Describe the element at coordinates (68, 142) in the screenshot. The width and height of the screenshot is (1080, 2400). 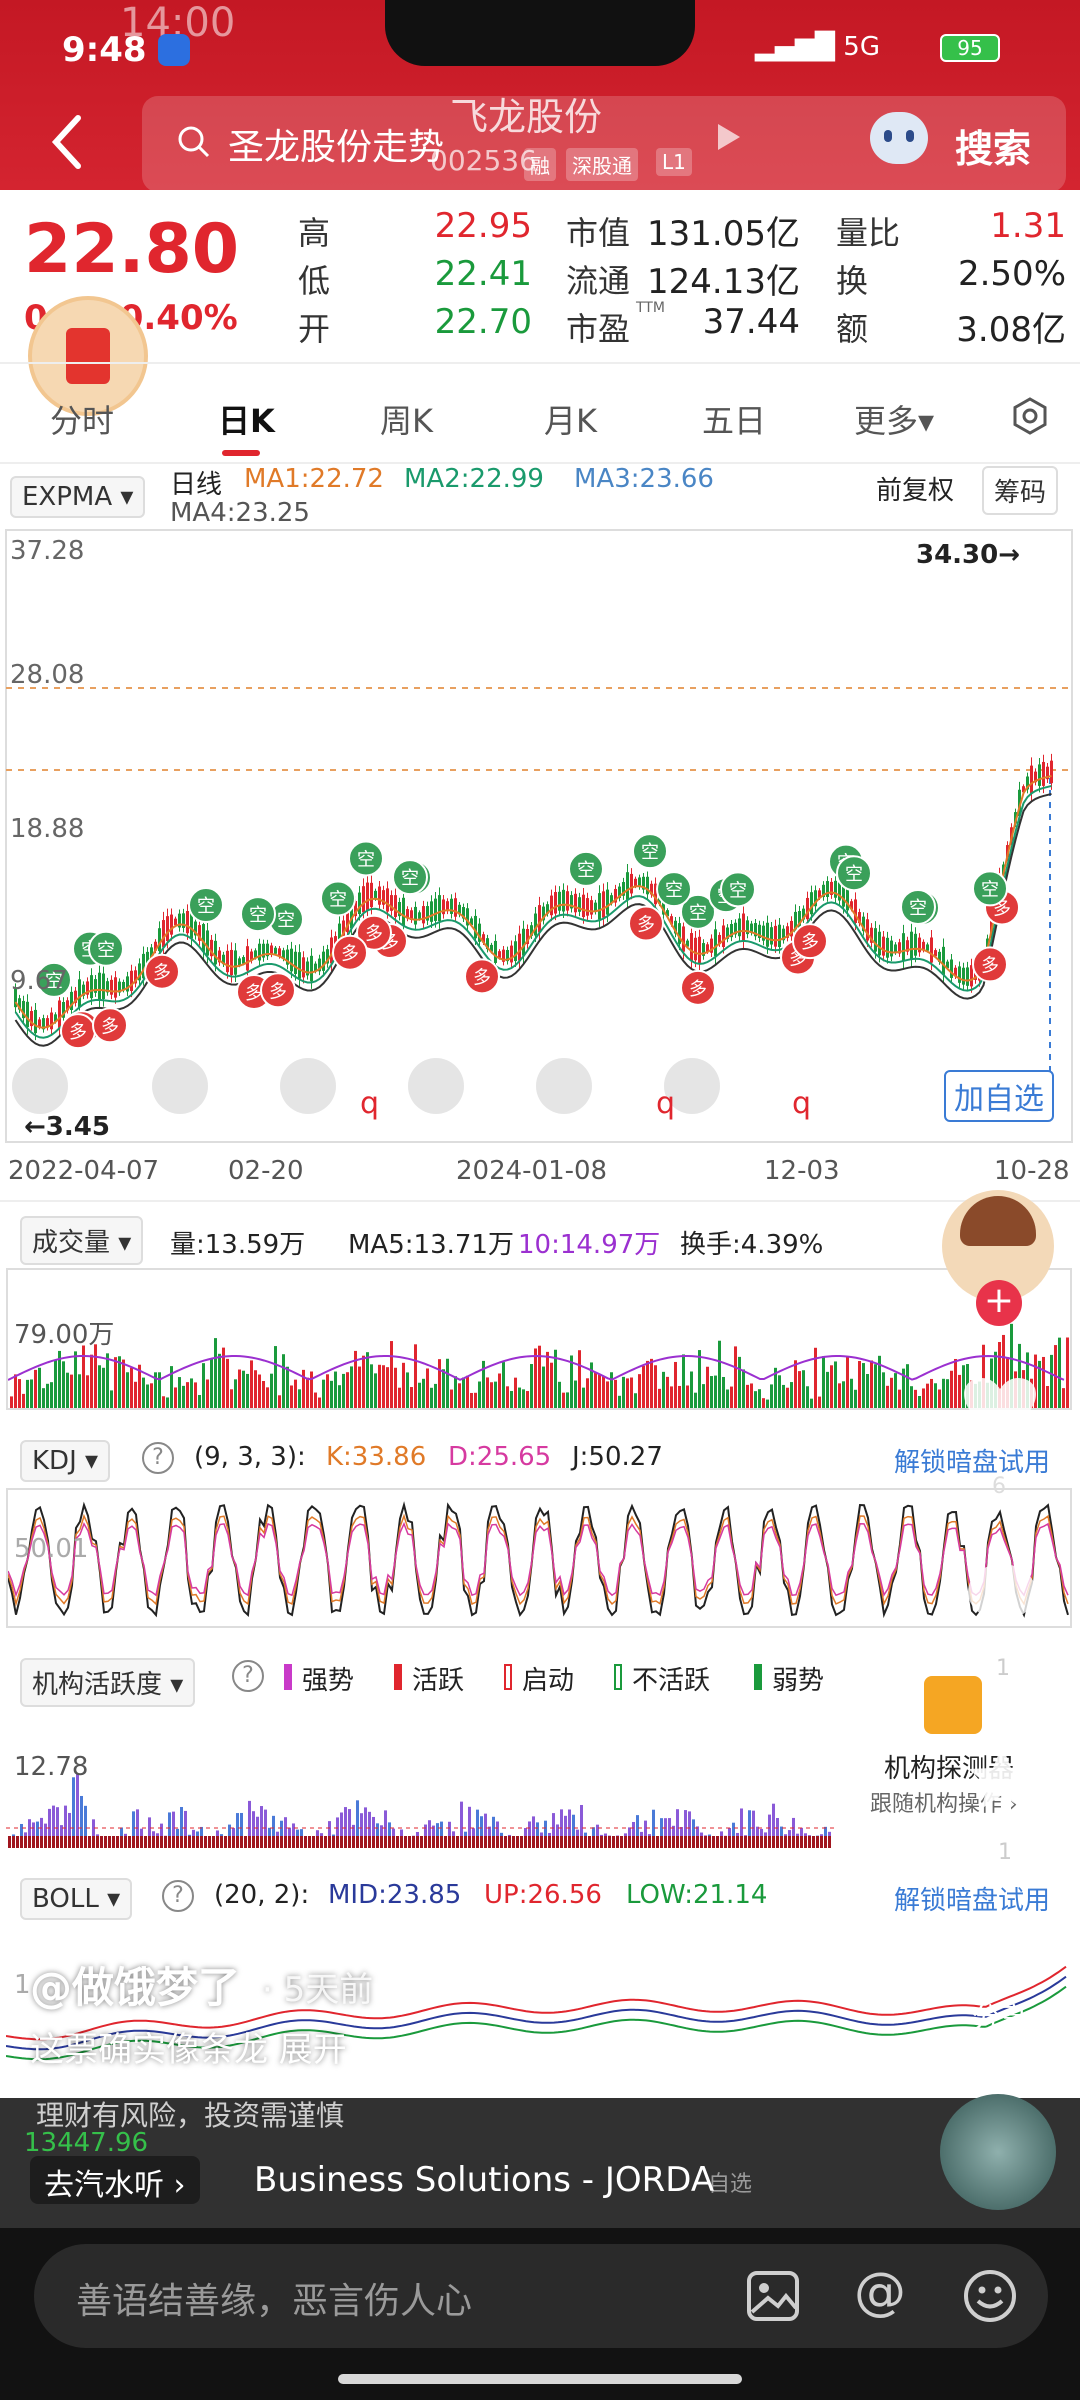
I see `back-icon` at that location.